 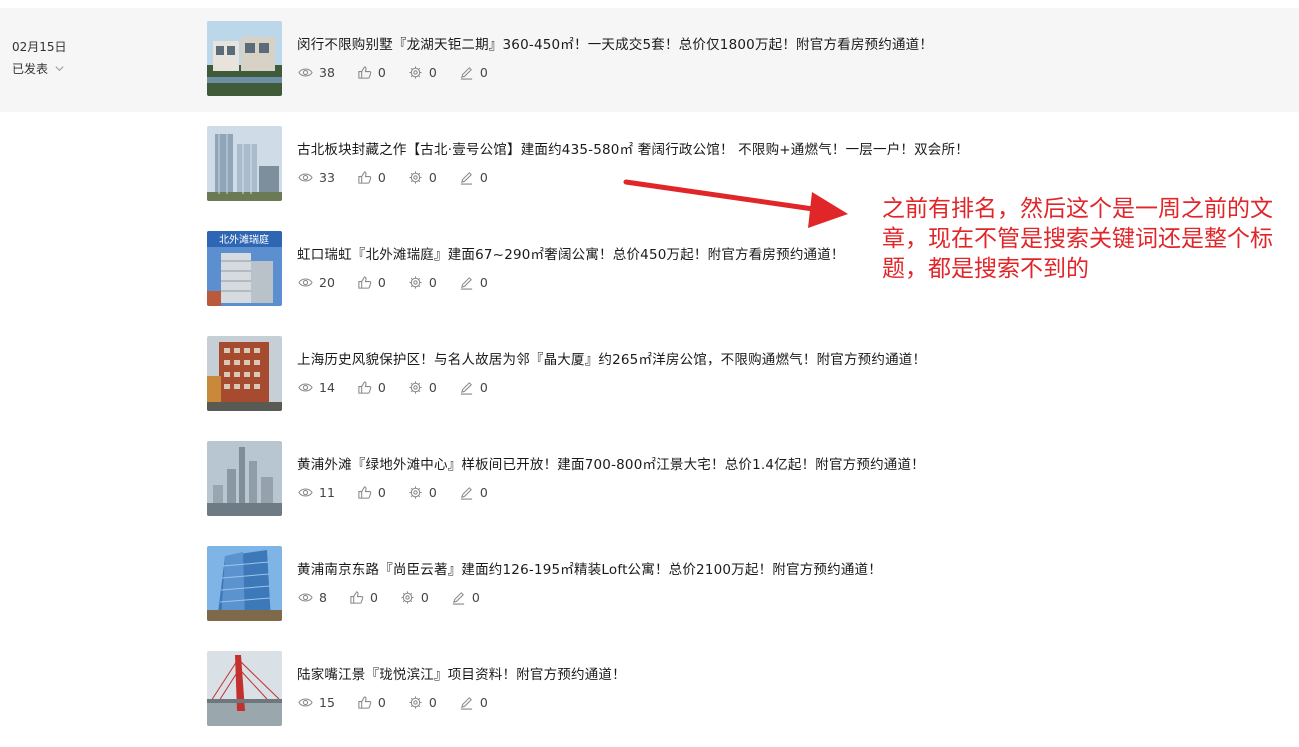 I want to click on thumbnail-caption: 北外滩瑞庭, so click(x=244, y=239).